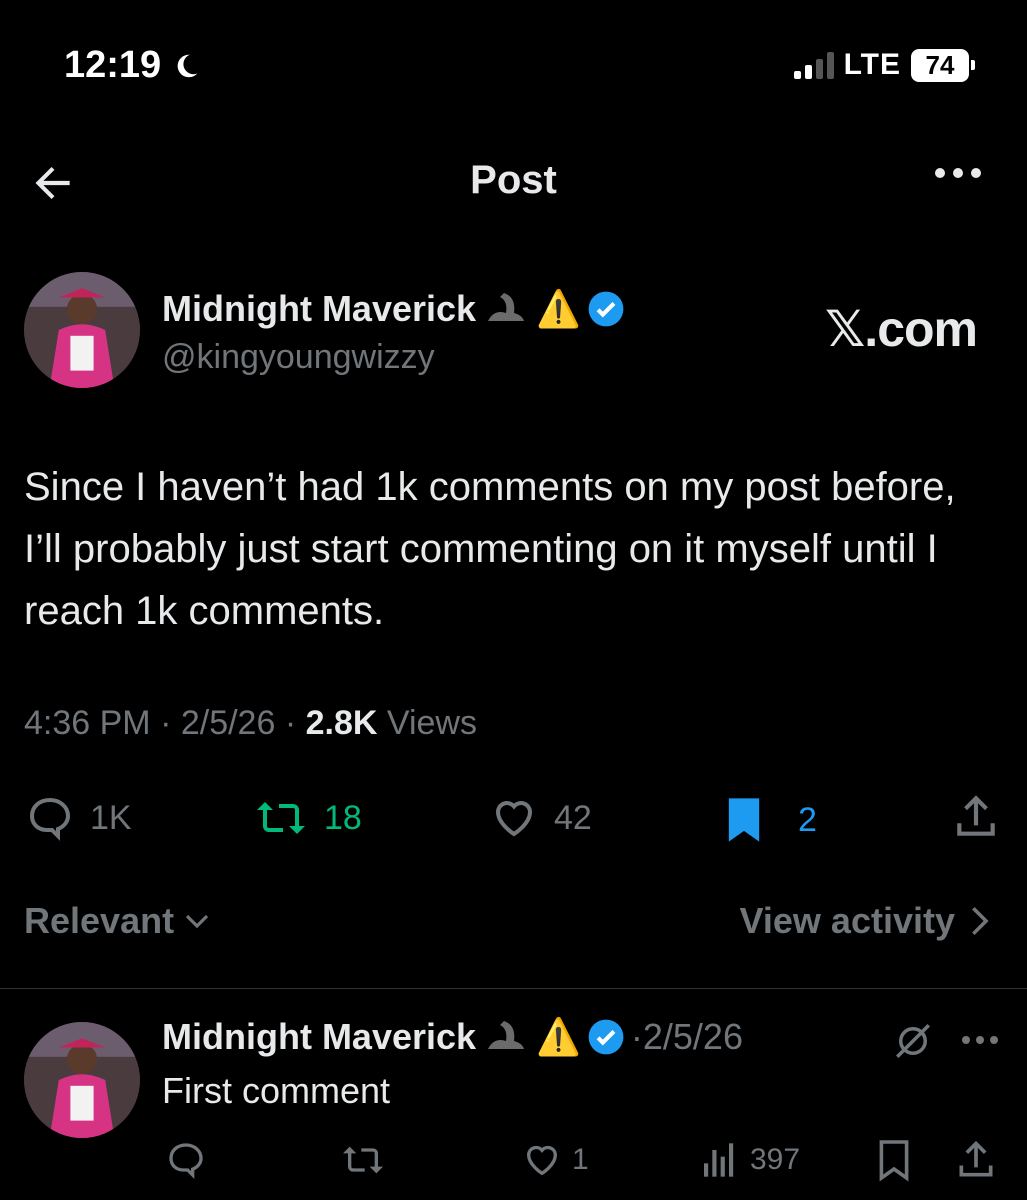 The image size is (1027, 1200). I want to click on avatar, so click(82, 330).